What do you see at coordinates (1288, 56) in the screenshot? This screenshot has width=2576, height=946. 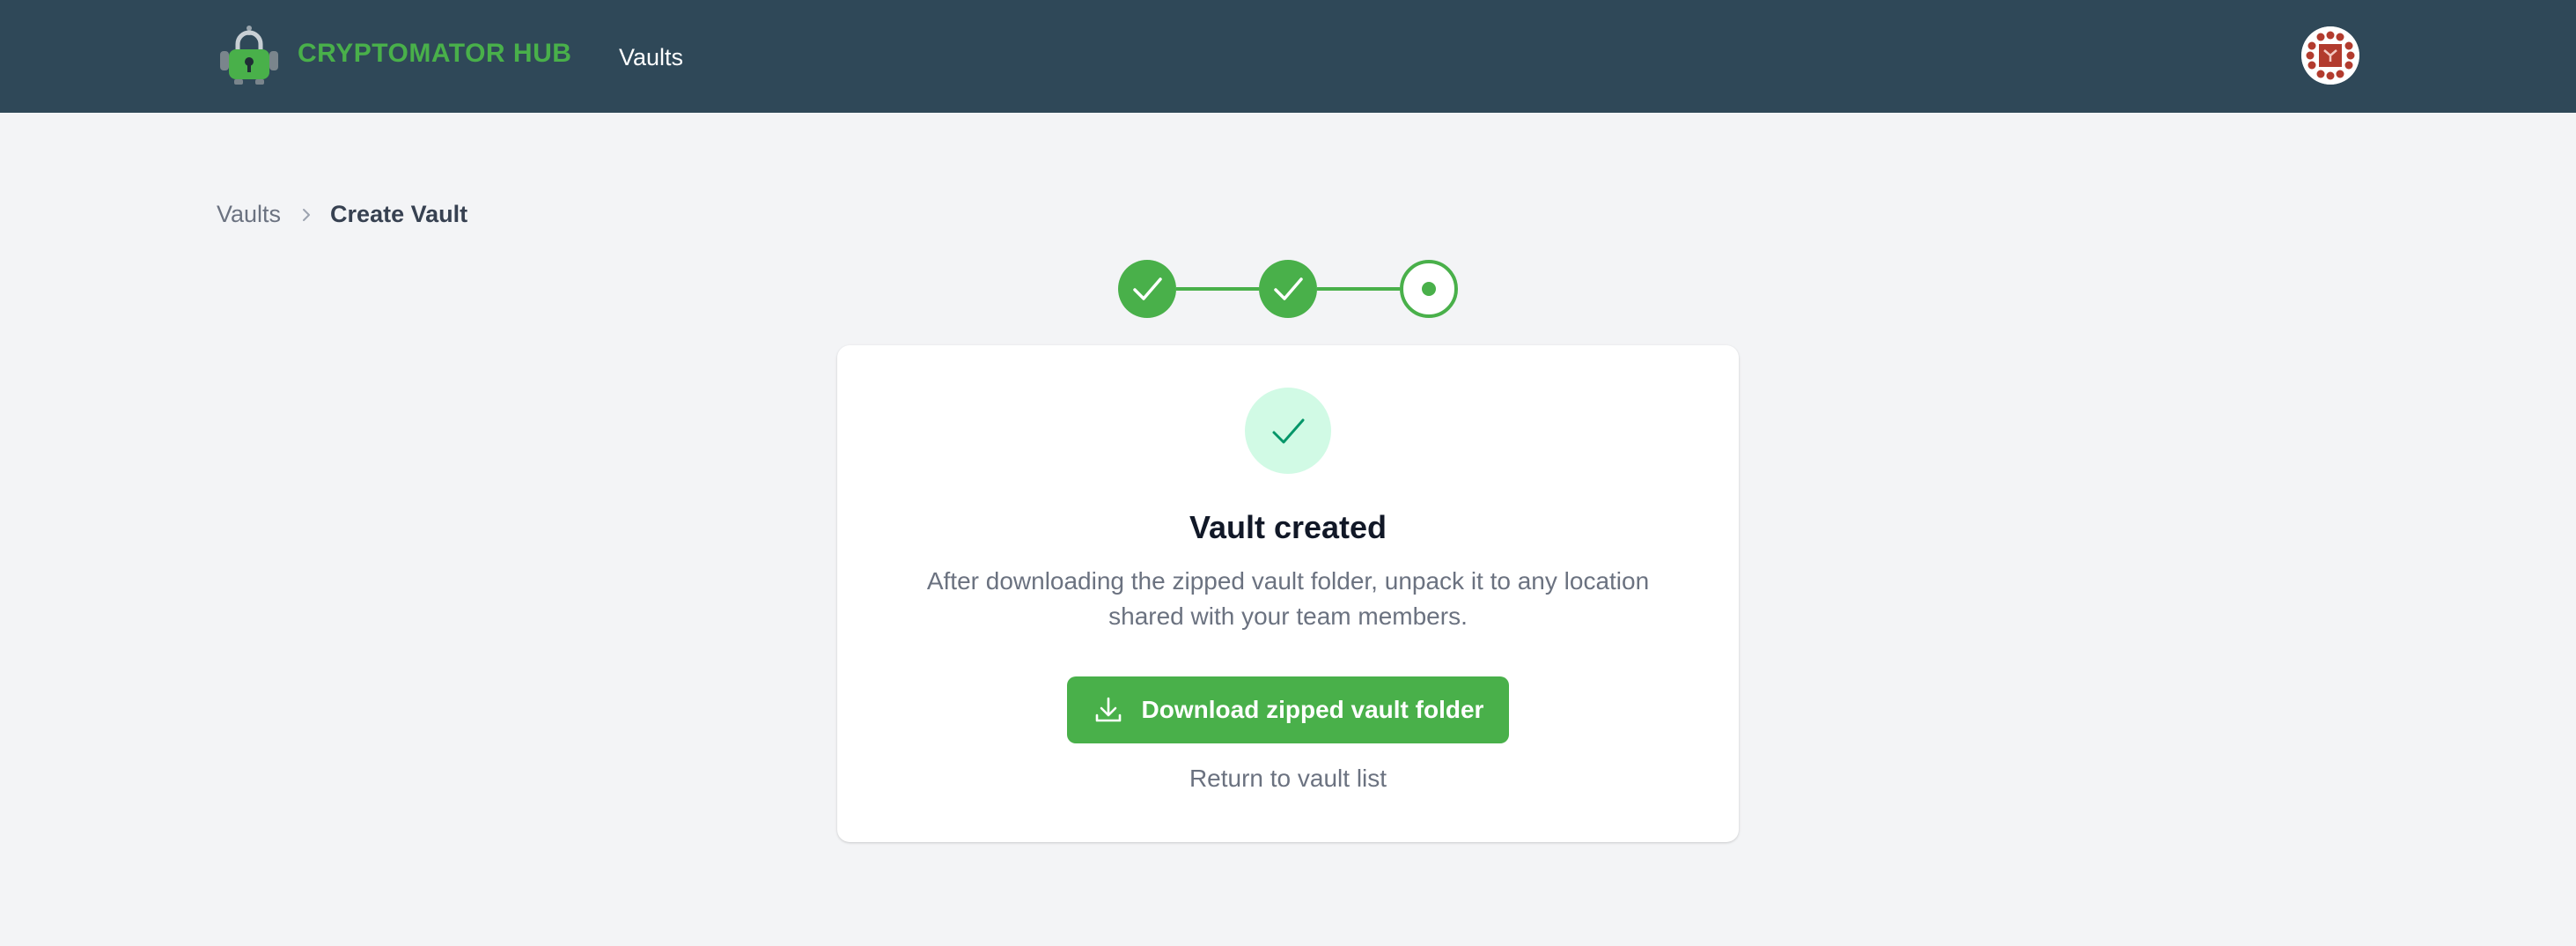 I see `top-navbar: CRYPTOMATOR HUB Vaults` at bounding box center [1288, 56].